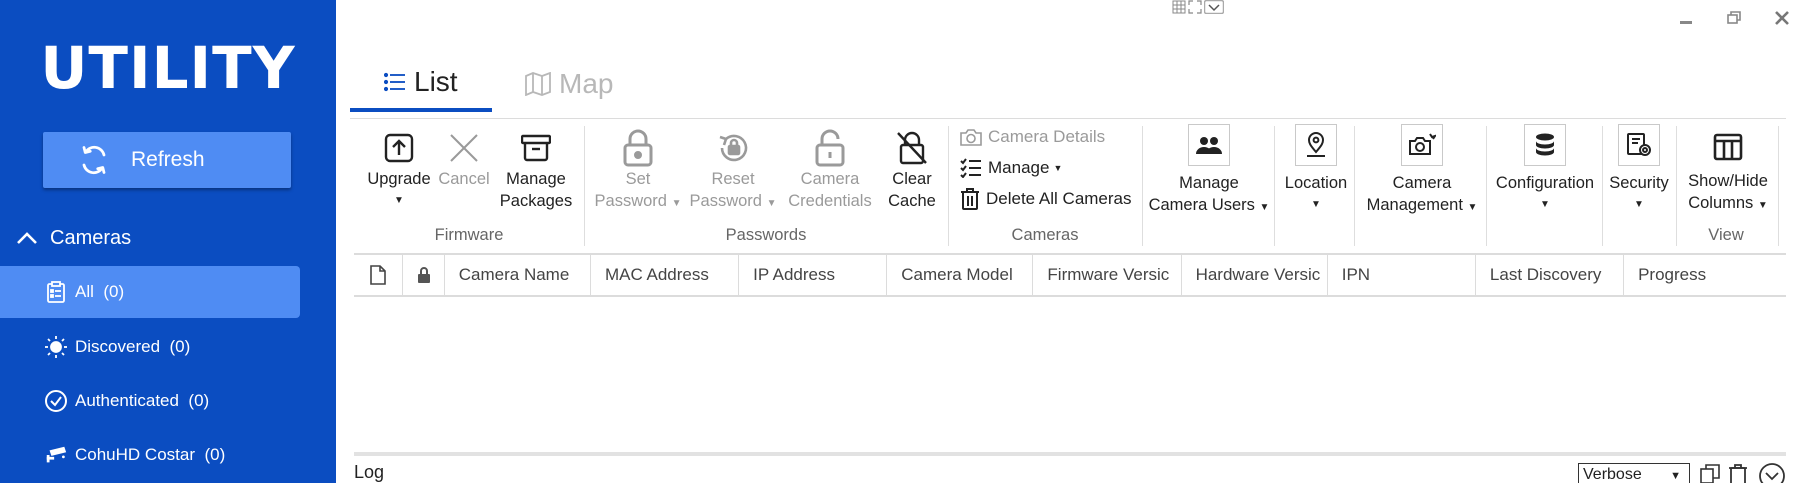 Image resolution: width=1800 pixels, height=483 pixels. What do you see at coordinates (1422, 183) in the screenshot?
I see `camera-management-label-1: Camera` at bounding box center [1422, 183].